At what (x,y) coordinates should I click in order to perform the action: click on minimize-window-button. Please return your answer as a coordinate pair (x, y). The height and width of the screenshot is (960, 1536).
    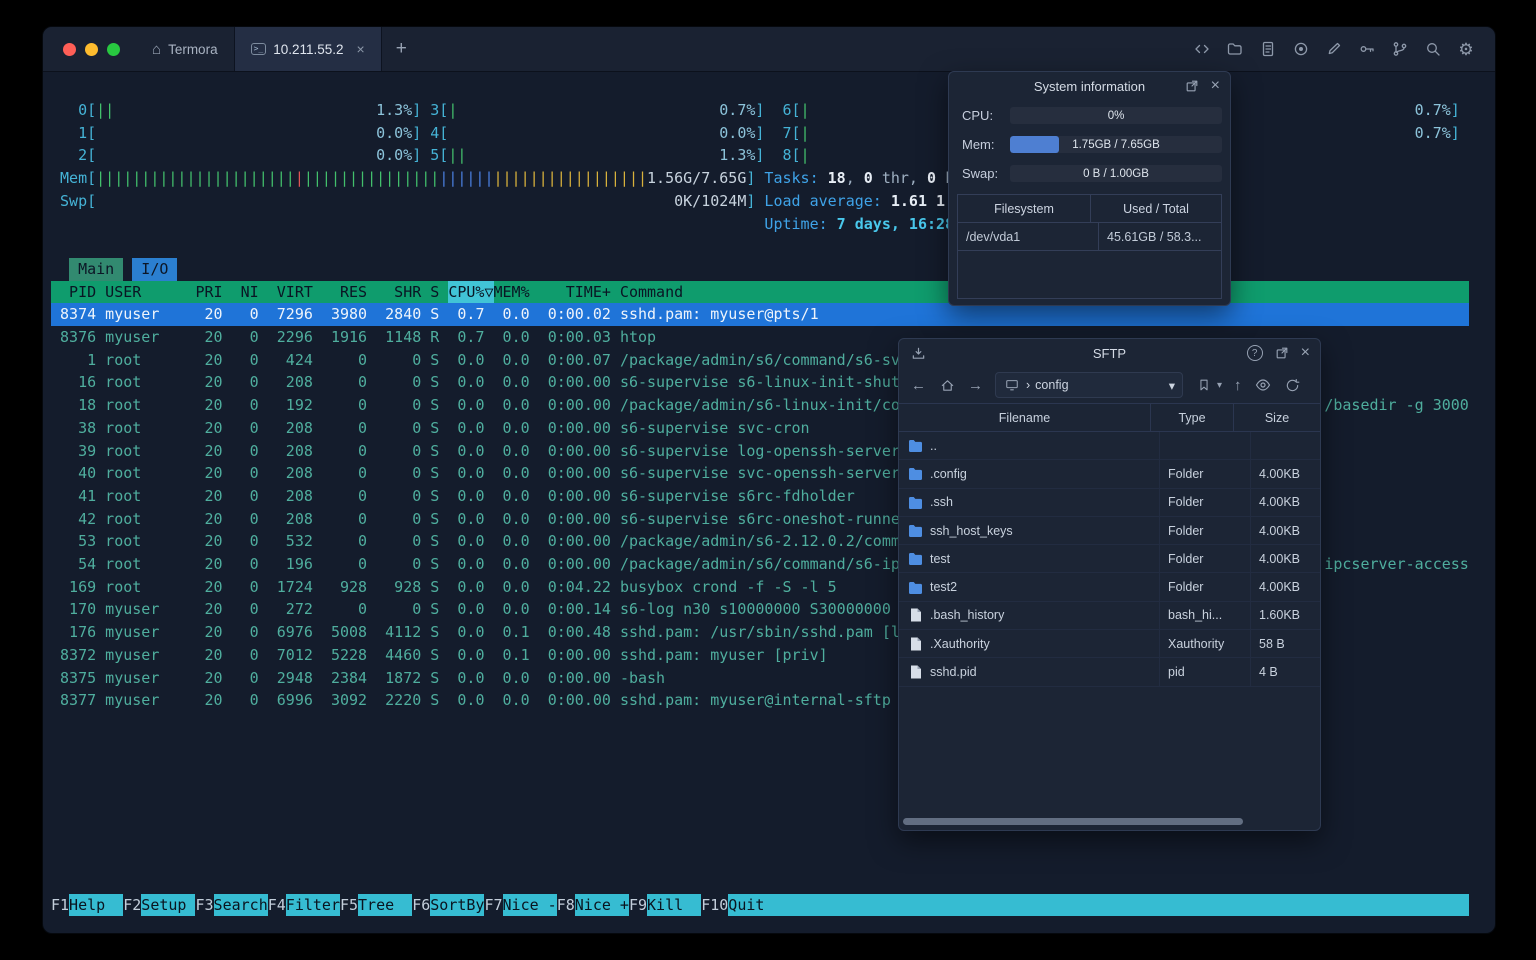
    Looking at the image, I should click on (91, 49).